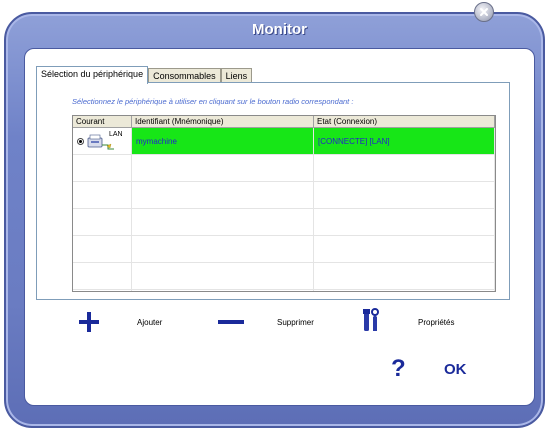 The height and width of the screenshot is (432, 559). Describe the element at coordinates (404, 121) in the screenshot. I see `column-header-status: Etat (Connexion)` at that location.